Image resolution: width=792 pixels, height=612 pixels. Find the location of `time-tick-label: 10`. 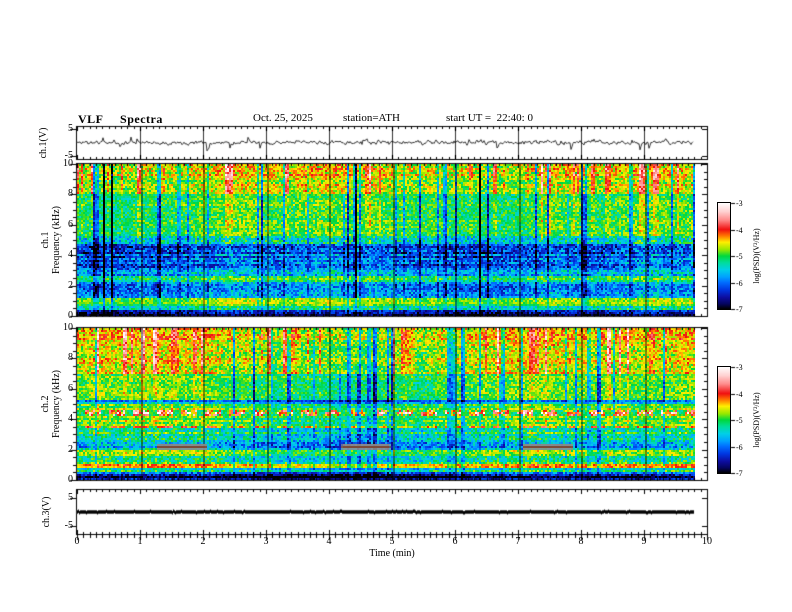

time-tick-label: 10 is located at coordinates (707, 541).